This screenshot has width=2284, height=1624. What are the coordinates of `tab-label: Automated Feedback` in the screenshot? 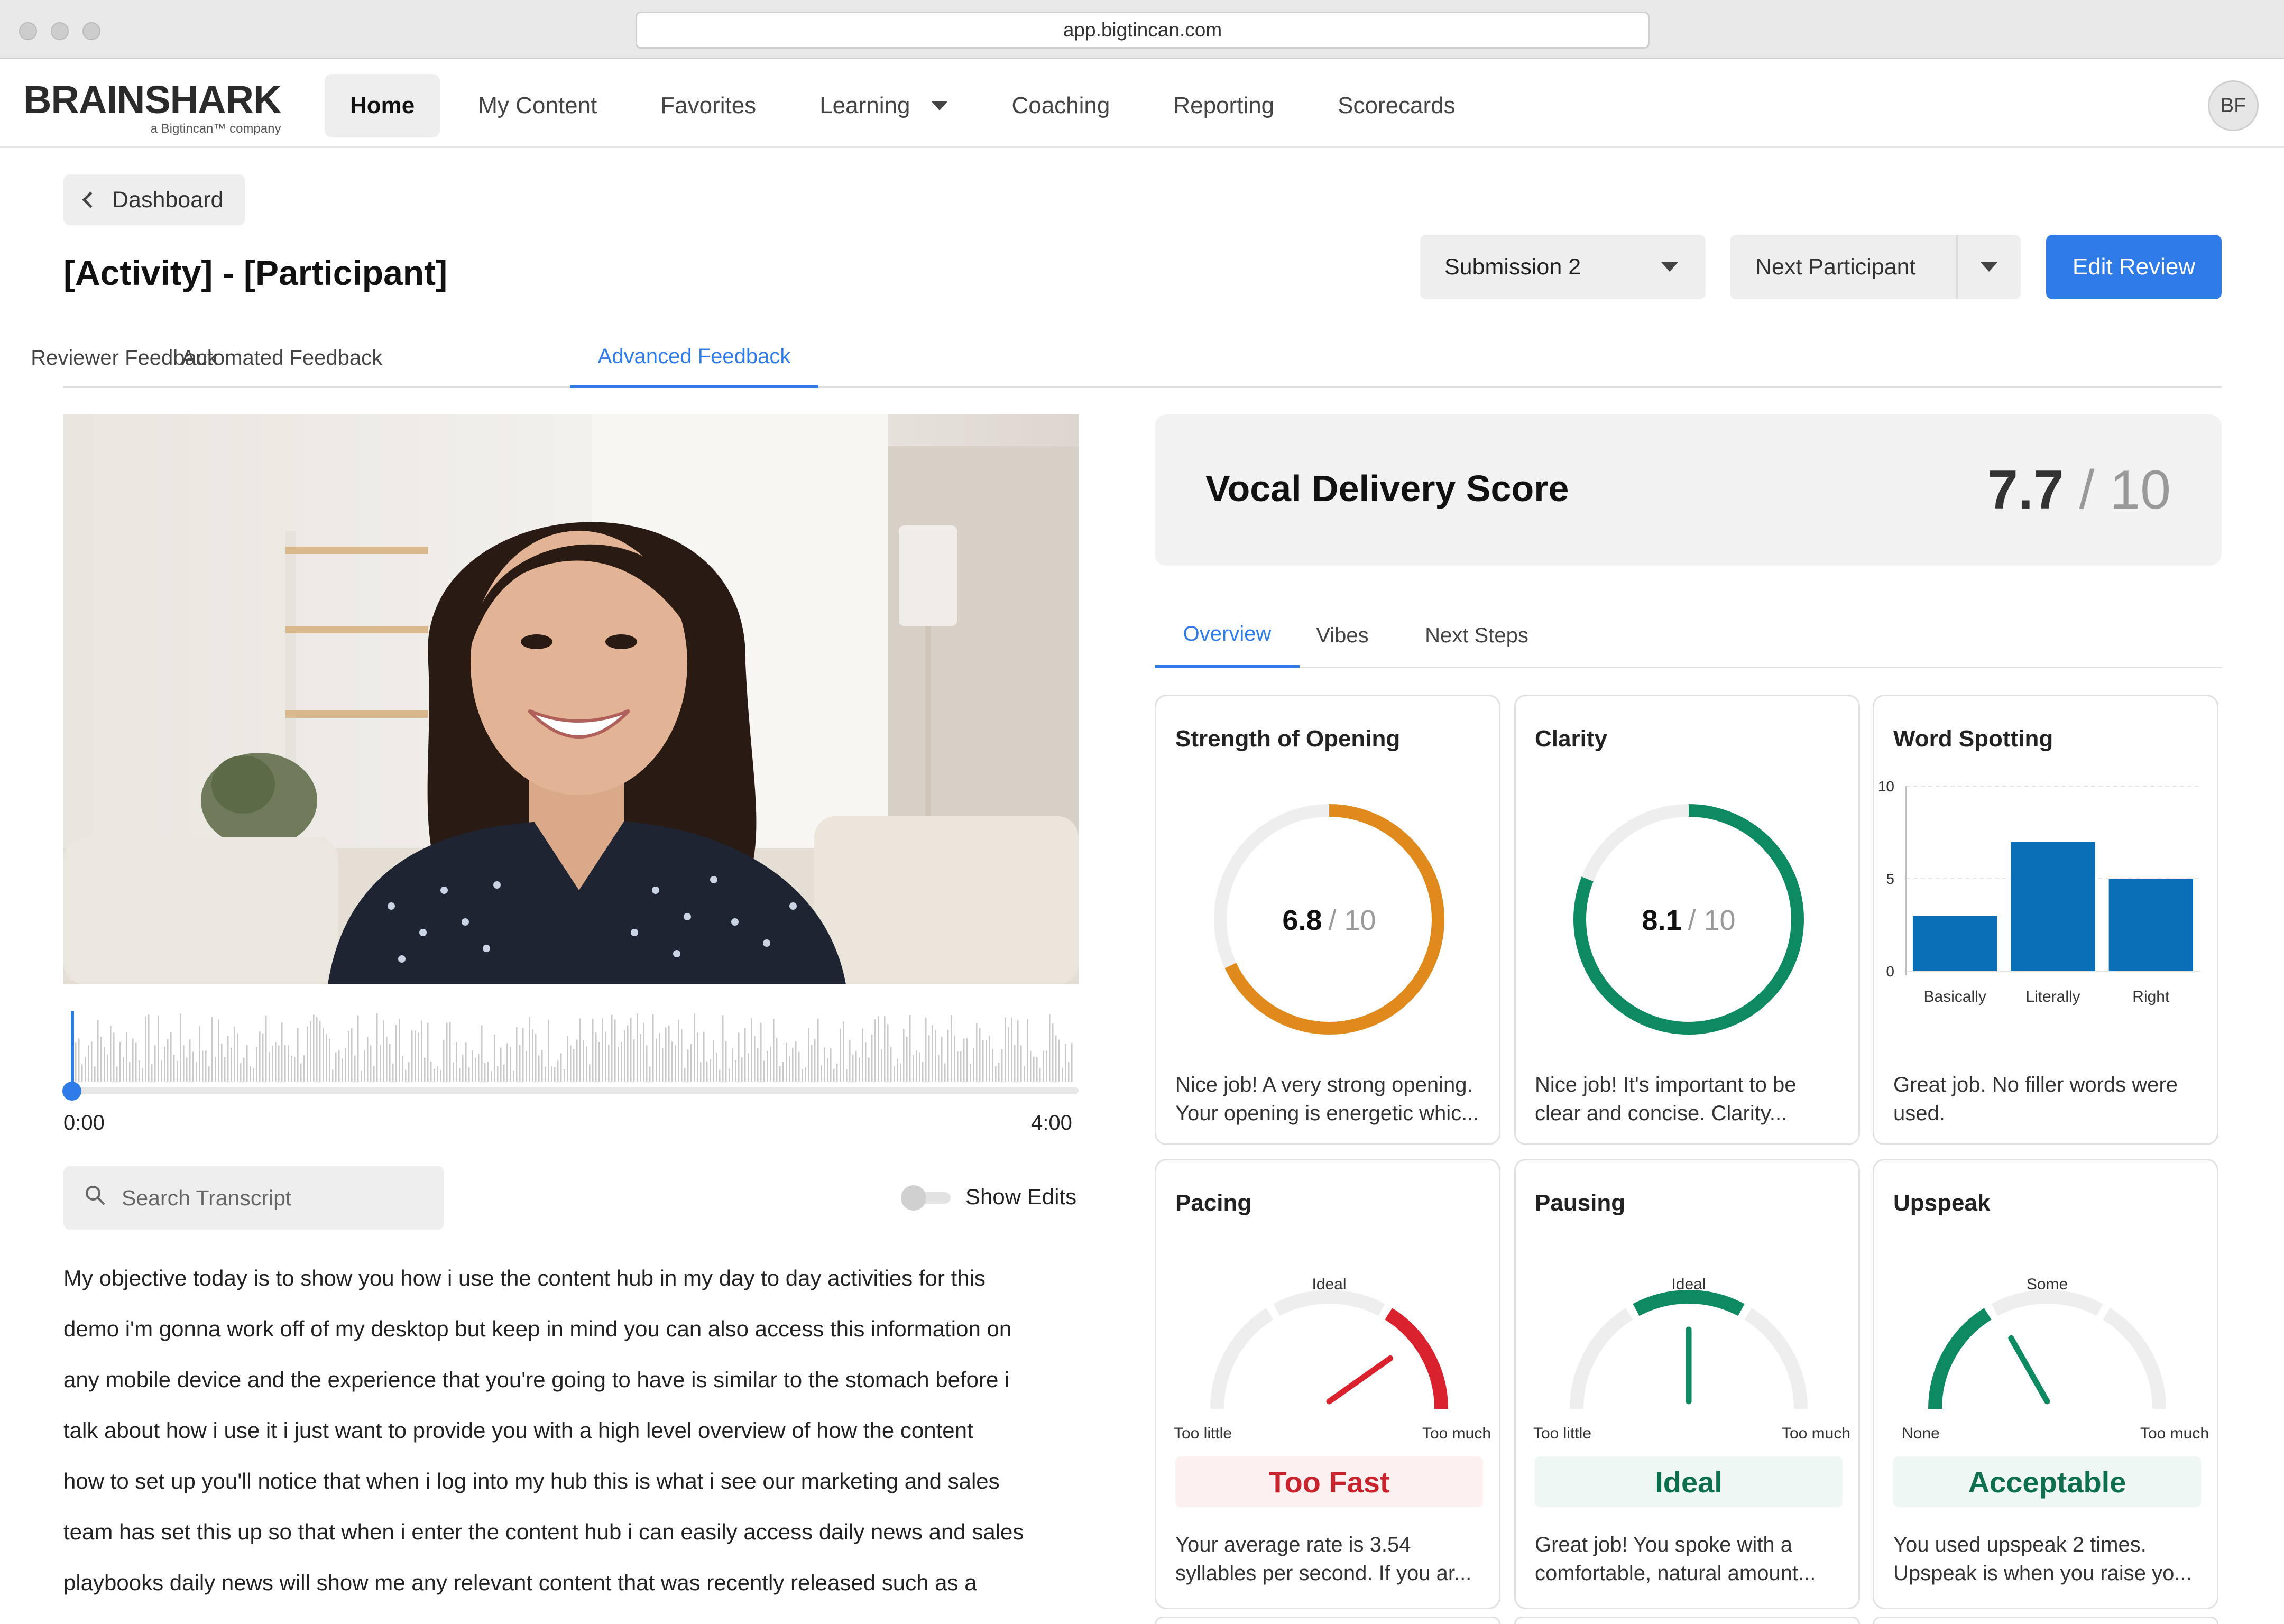 It's located at (282, 358).